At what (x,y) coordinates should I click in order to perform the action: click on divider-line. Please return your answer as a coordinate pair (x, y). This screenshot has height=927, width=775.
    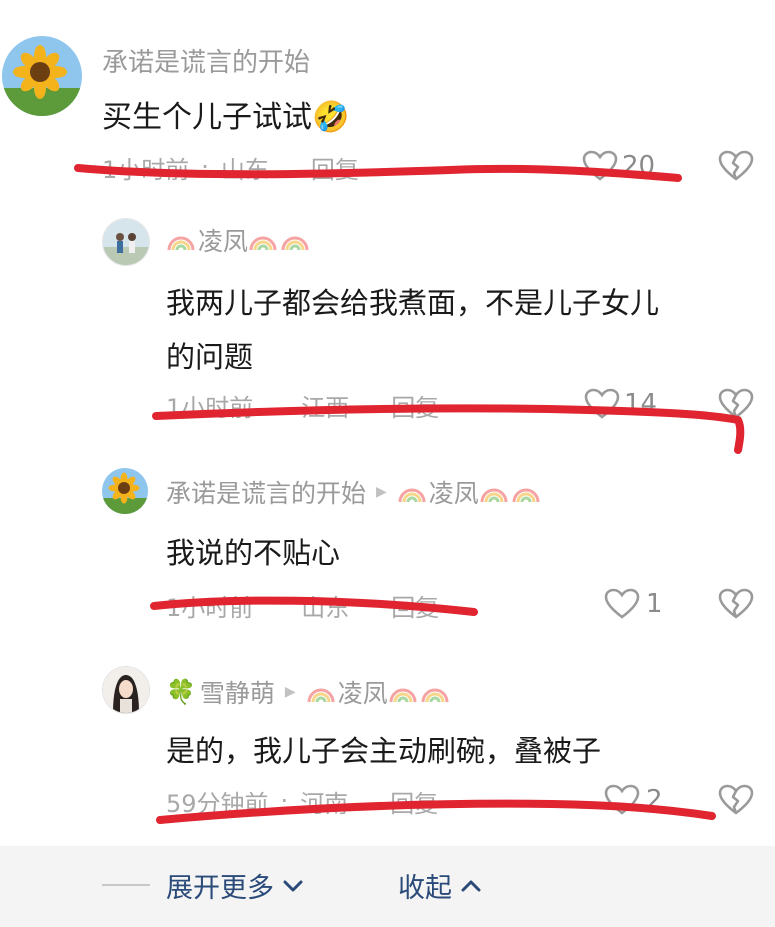
    Looking at the image, I should click on (126, 885).